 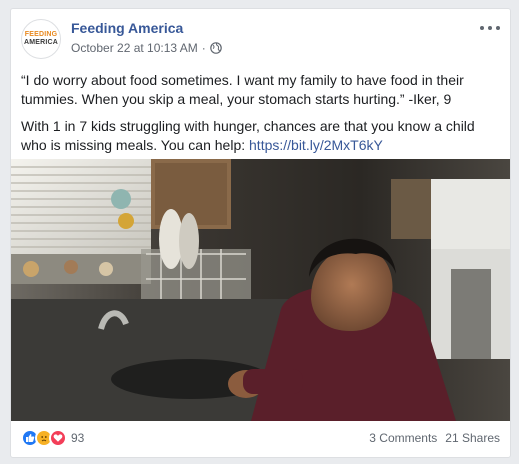 What do you see at coordinates (41, 42) in the screenshot?
I see `logo-line2: AMERICA` at bounding box center [41, 42].